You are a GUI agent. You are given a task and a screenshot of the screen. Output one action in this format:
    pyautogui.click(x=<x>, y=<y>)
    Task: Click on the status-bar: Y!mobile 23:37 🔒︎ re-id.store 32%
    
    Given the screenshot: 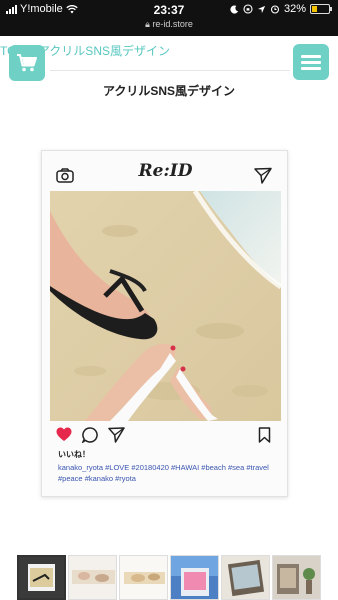 What is the action you would take?
    pyautogui.click(x=169, y=18)
    